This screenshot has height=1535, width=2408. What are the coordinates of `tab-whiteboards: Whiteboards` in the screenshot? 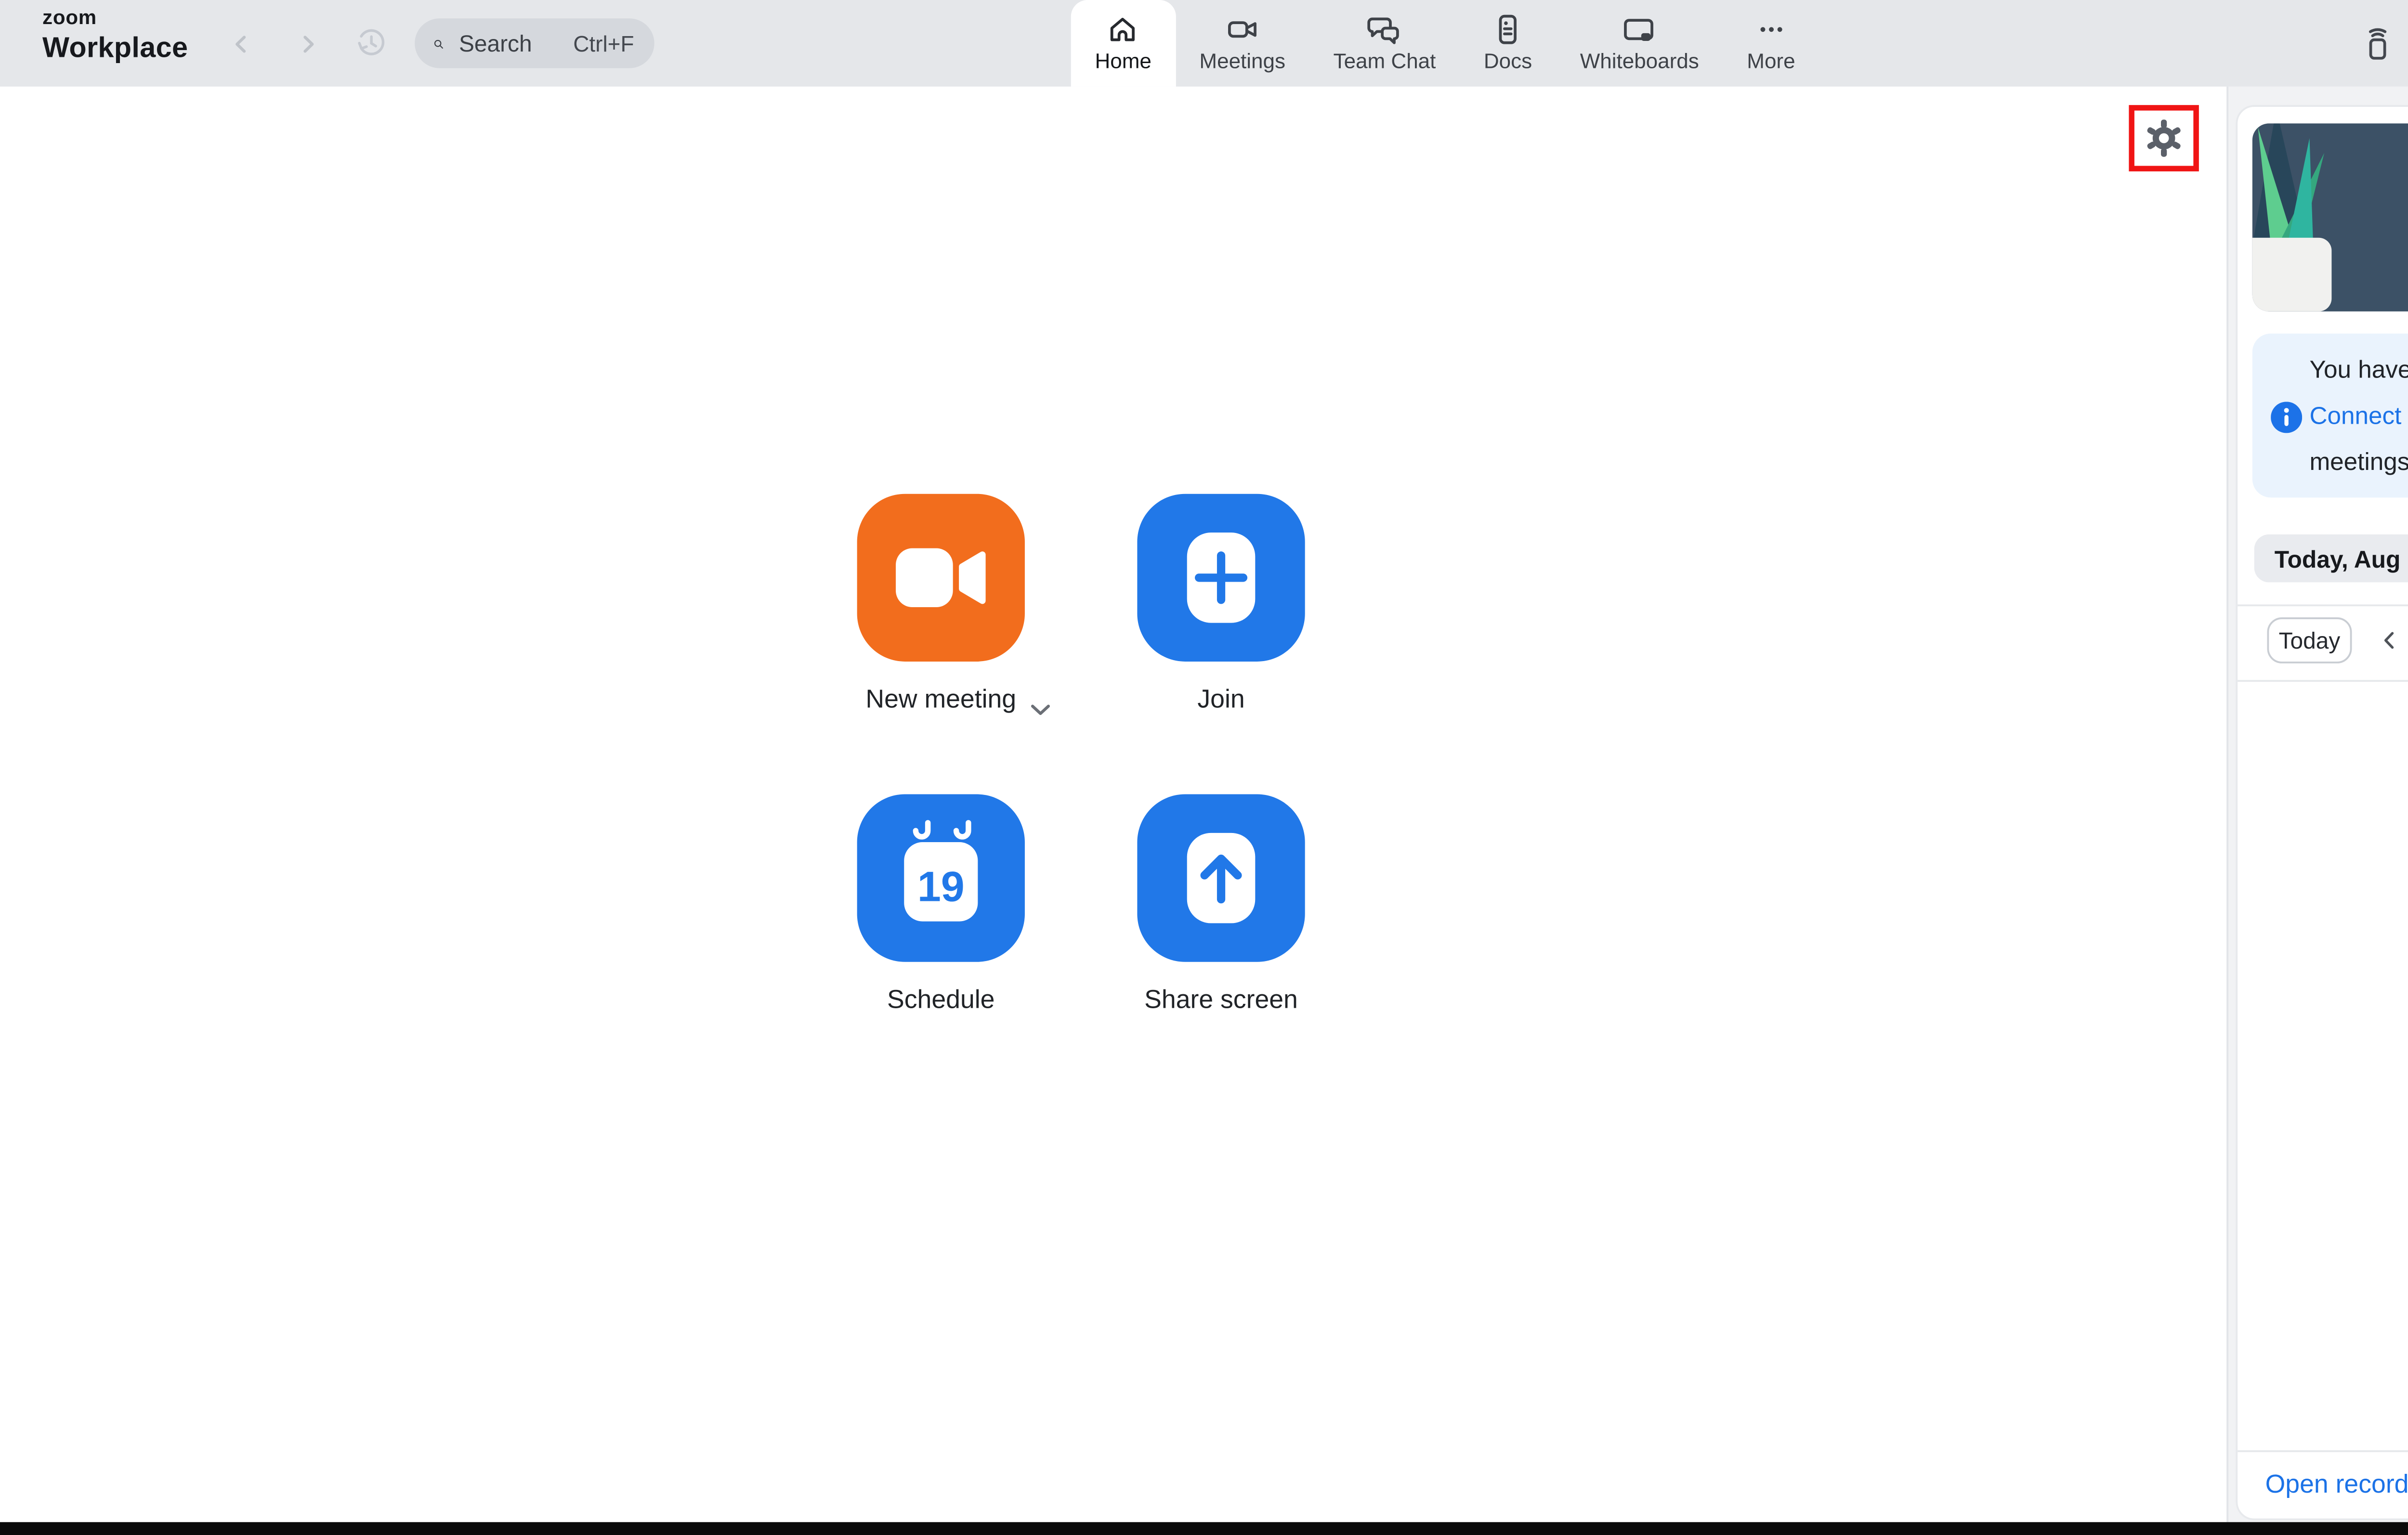 It's located at (1639, 43).